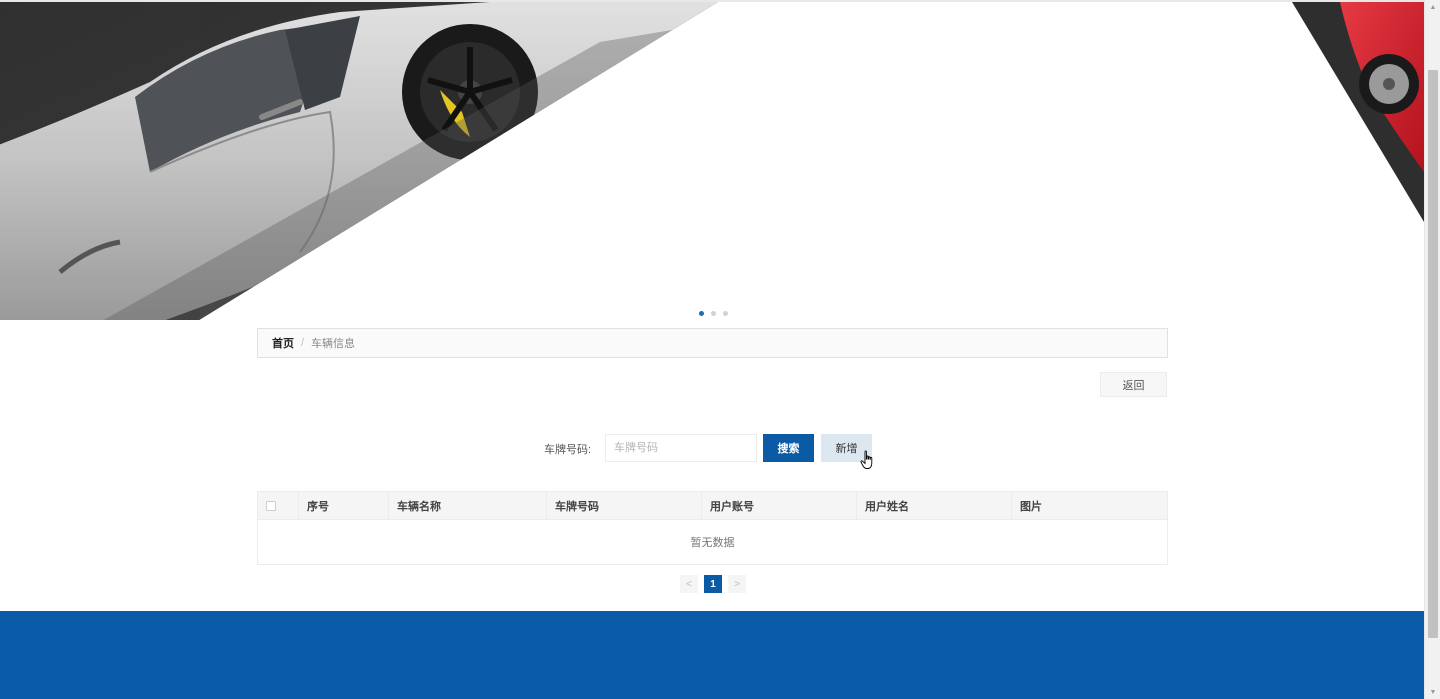 This screenshot has height=699, width=1440. What do you see at coordinates (624, 505) in the screenshot?
I see `column-header-plate-number: 车牌号码` at bounding box center [624, 505].